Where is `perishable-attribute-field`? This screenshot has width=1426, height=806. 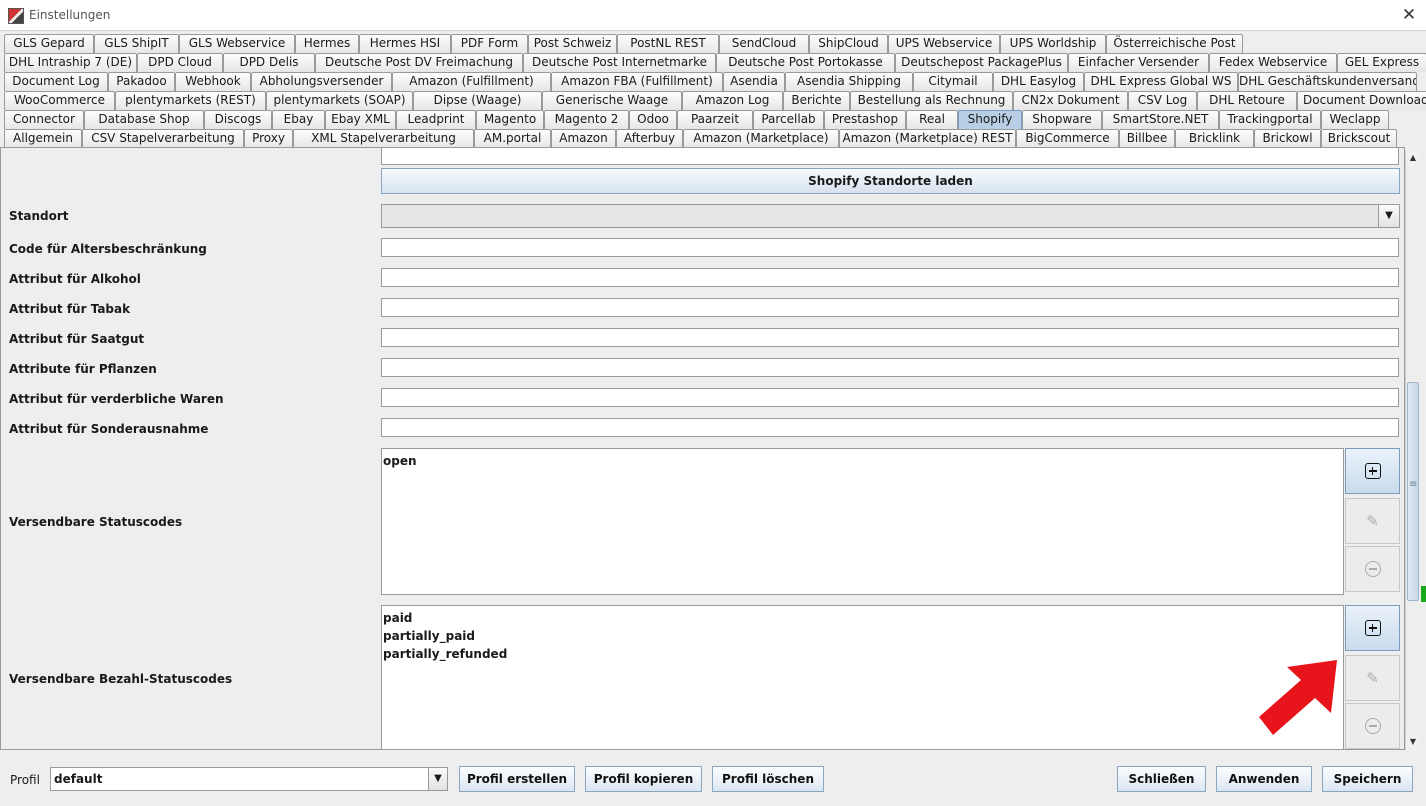
perishable-attribute-field is located at coordinates (890, 397).